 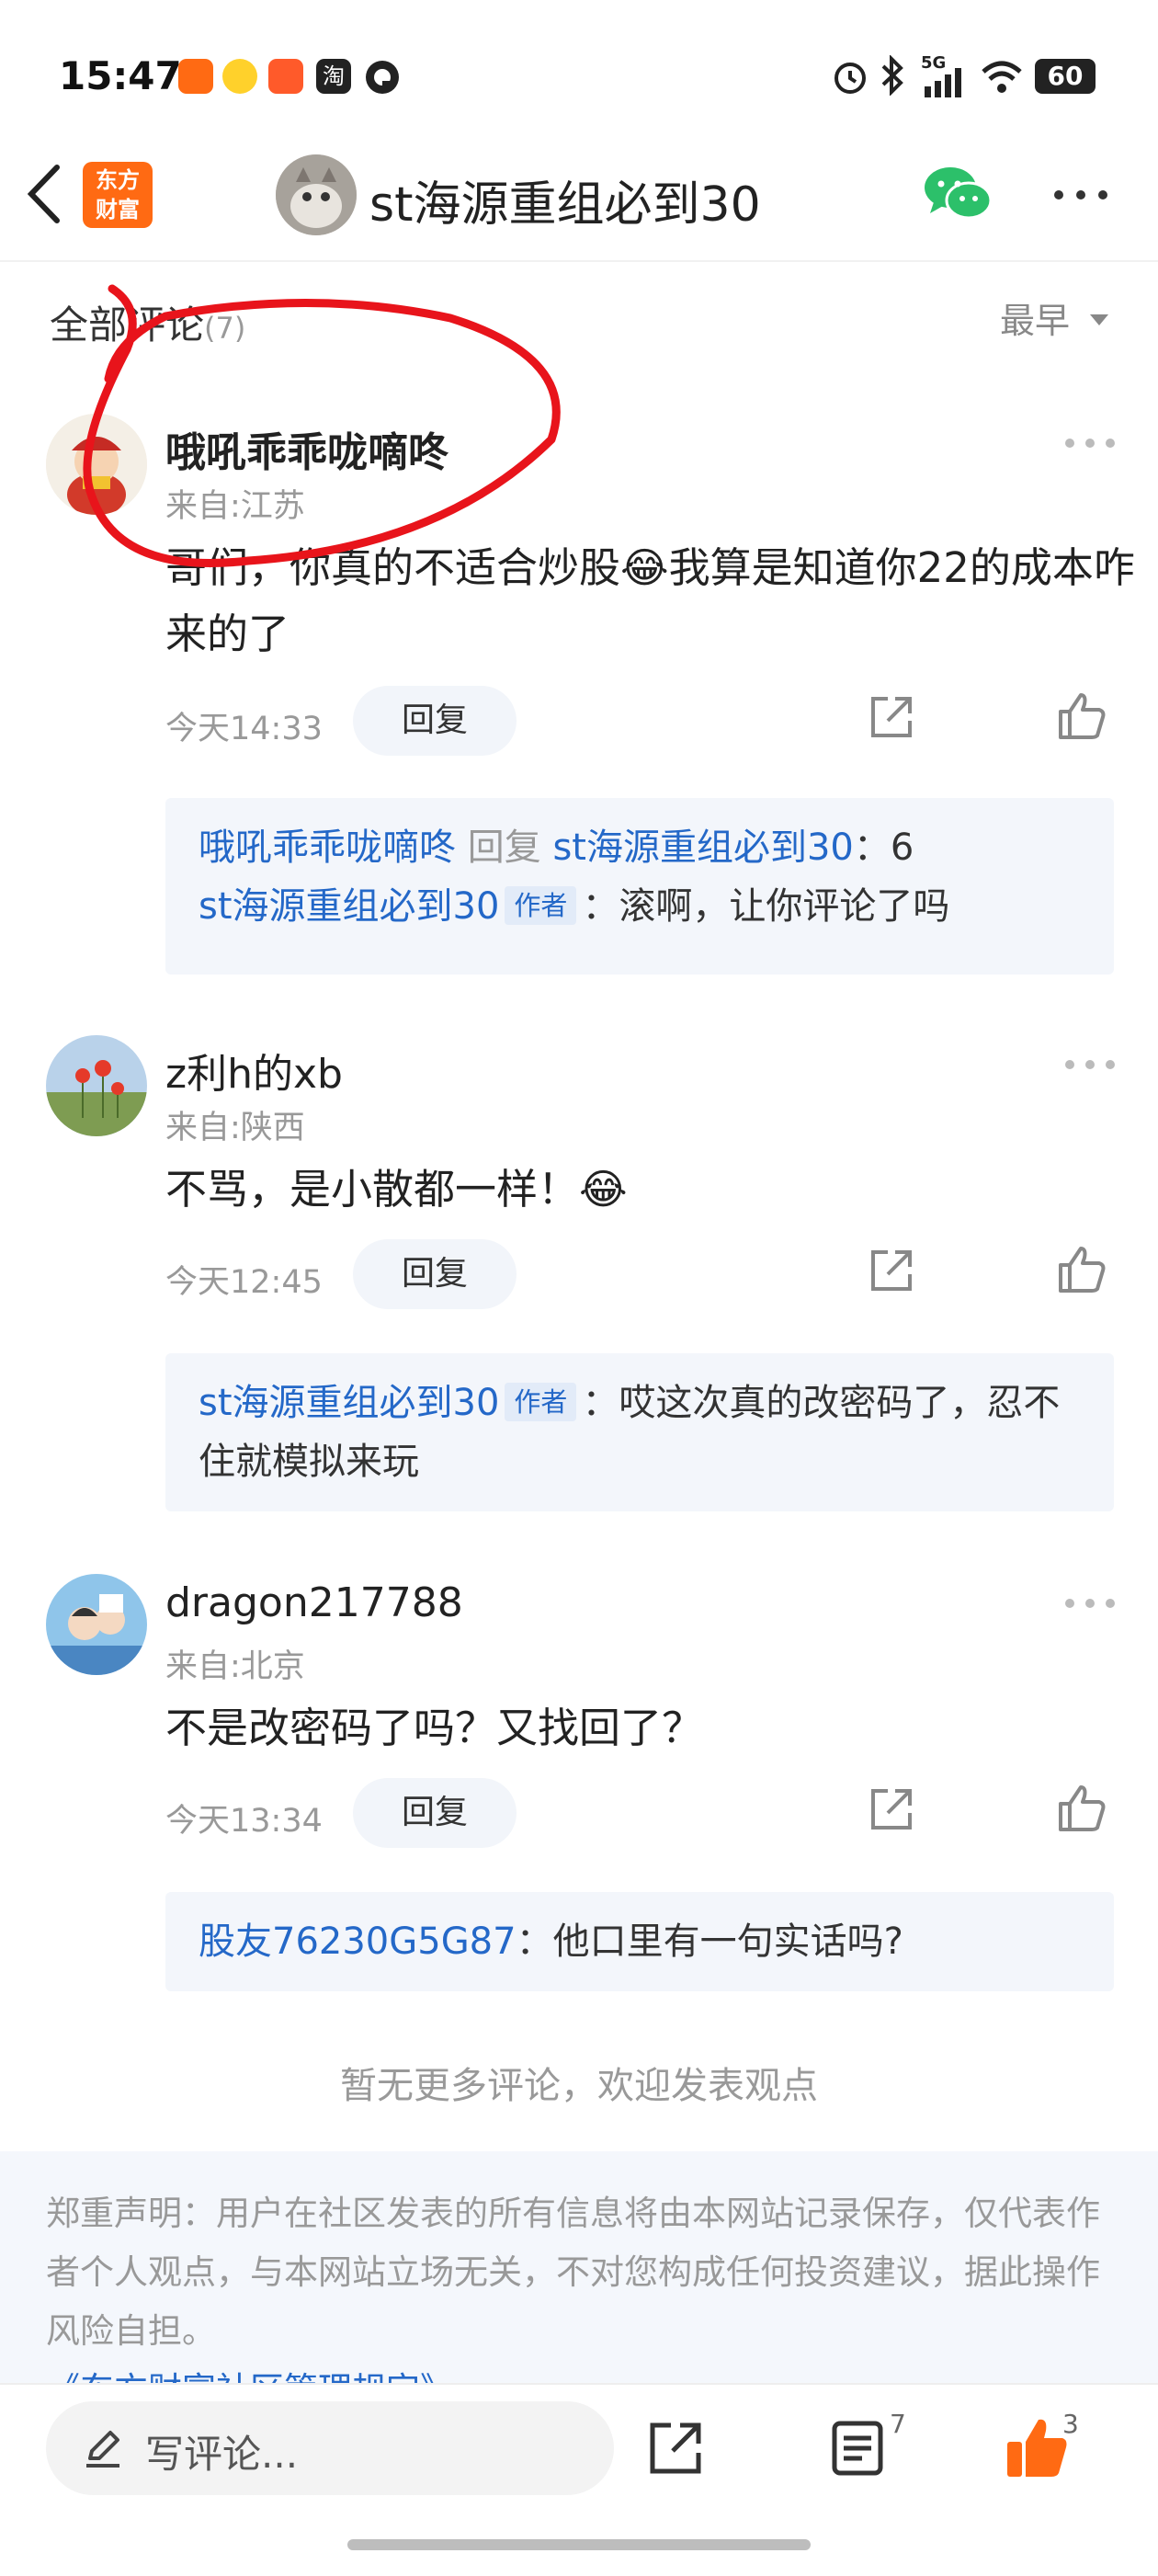 I want to click on app-icon, so click(x=285, y=76).